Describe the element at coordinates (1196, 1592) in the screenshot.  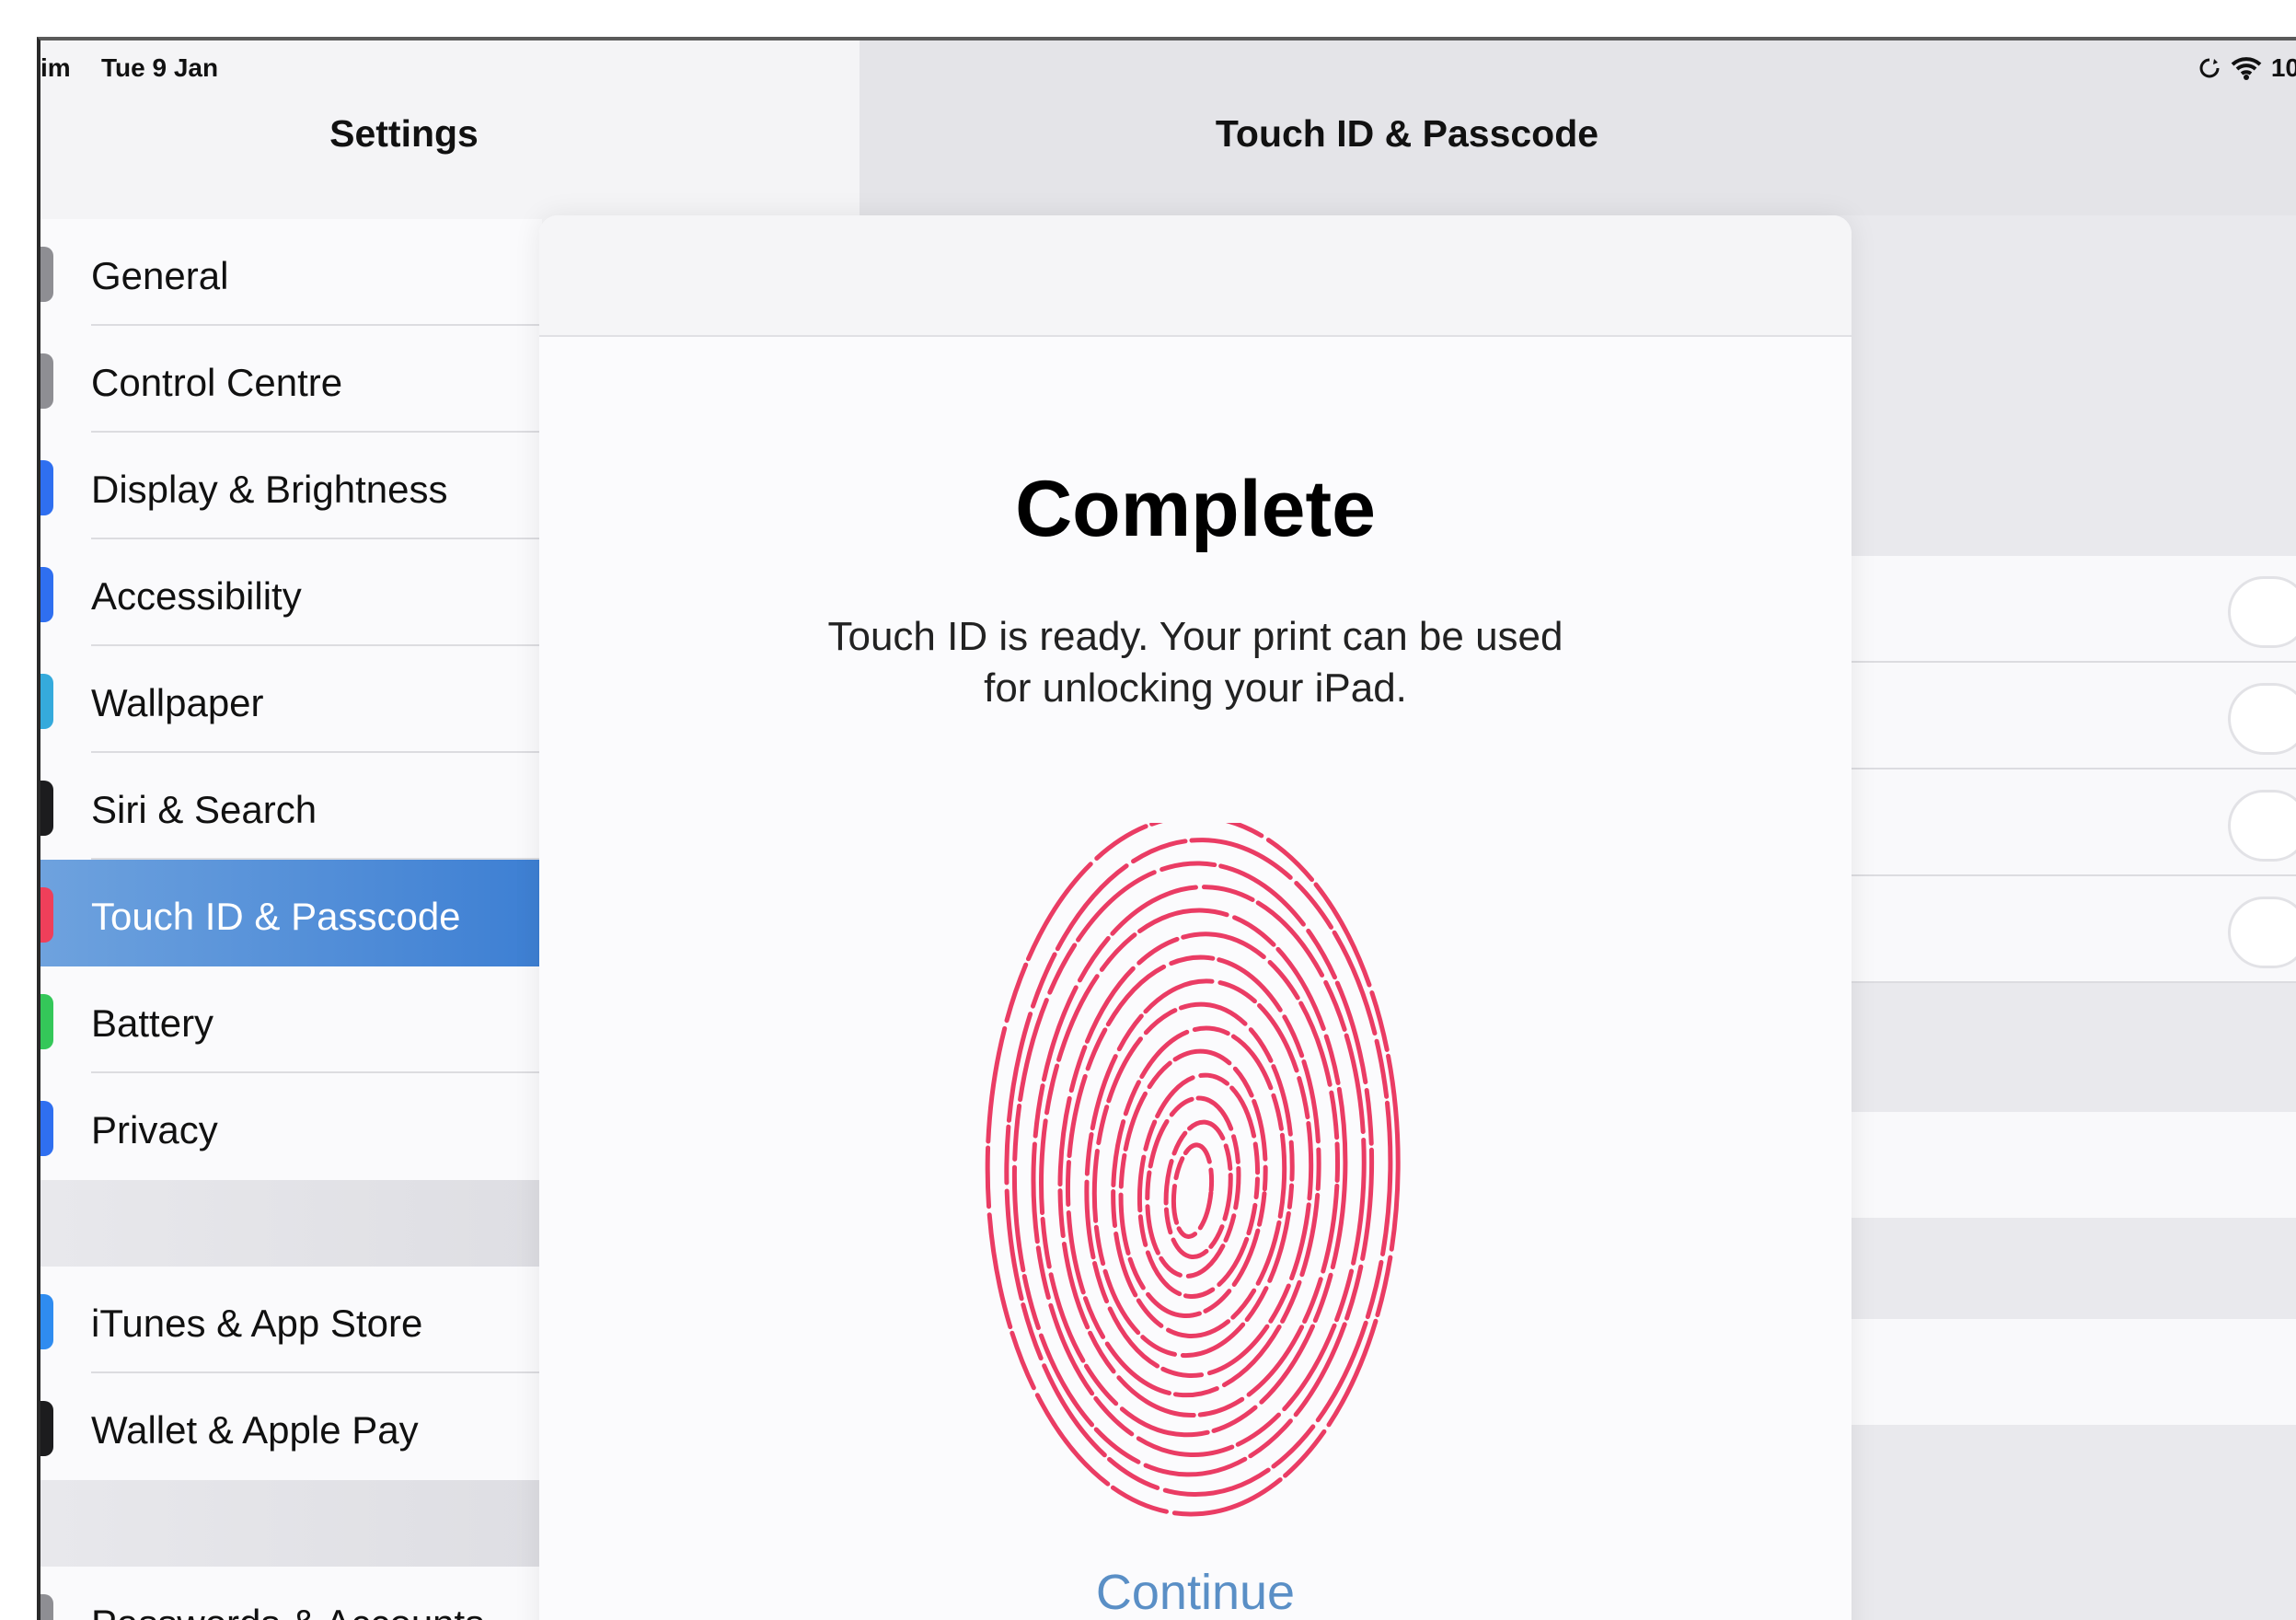
I see `continue-button: Continue` at that location.